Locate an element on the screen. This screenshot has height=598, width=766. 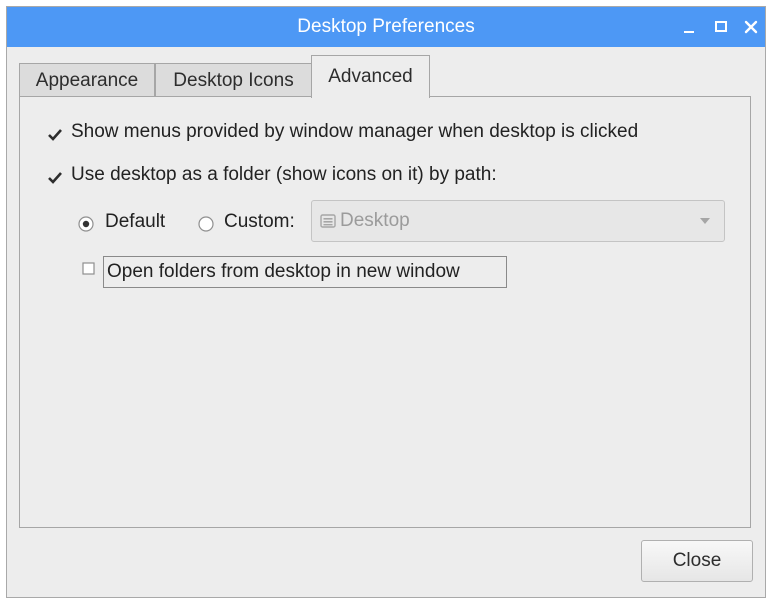
maximize-button is located at coordinates (721, 27).